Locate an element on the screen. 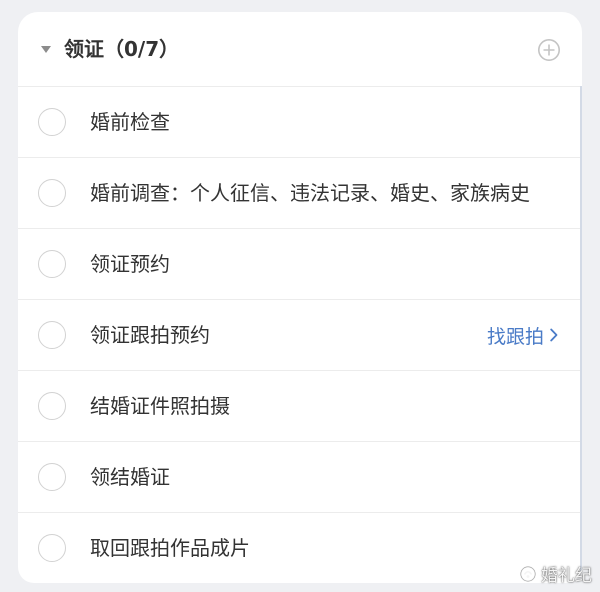 The height and width of the screenshot is (592, 600). plus-circle-icon is located at coordinates (549, 50).